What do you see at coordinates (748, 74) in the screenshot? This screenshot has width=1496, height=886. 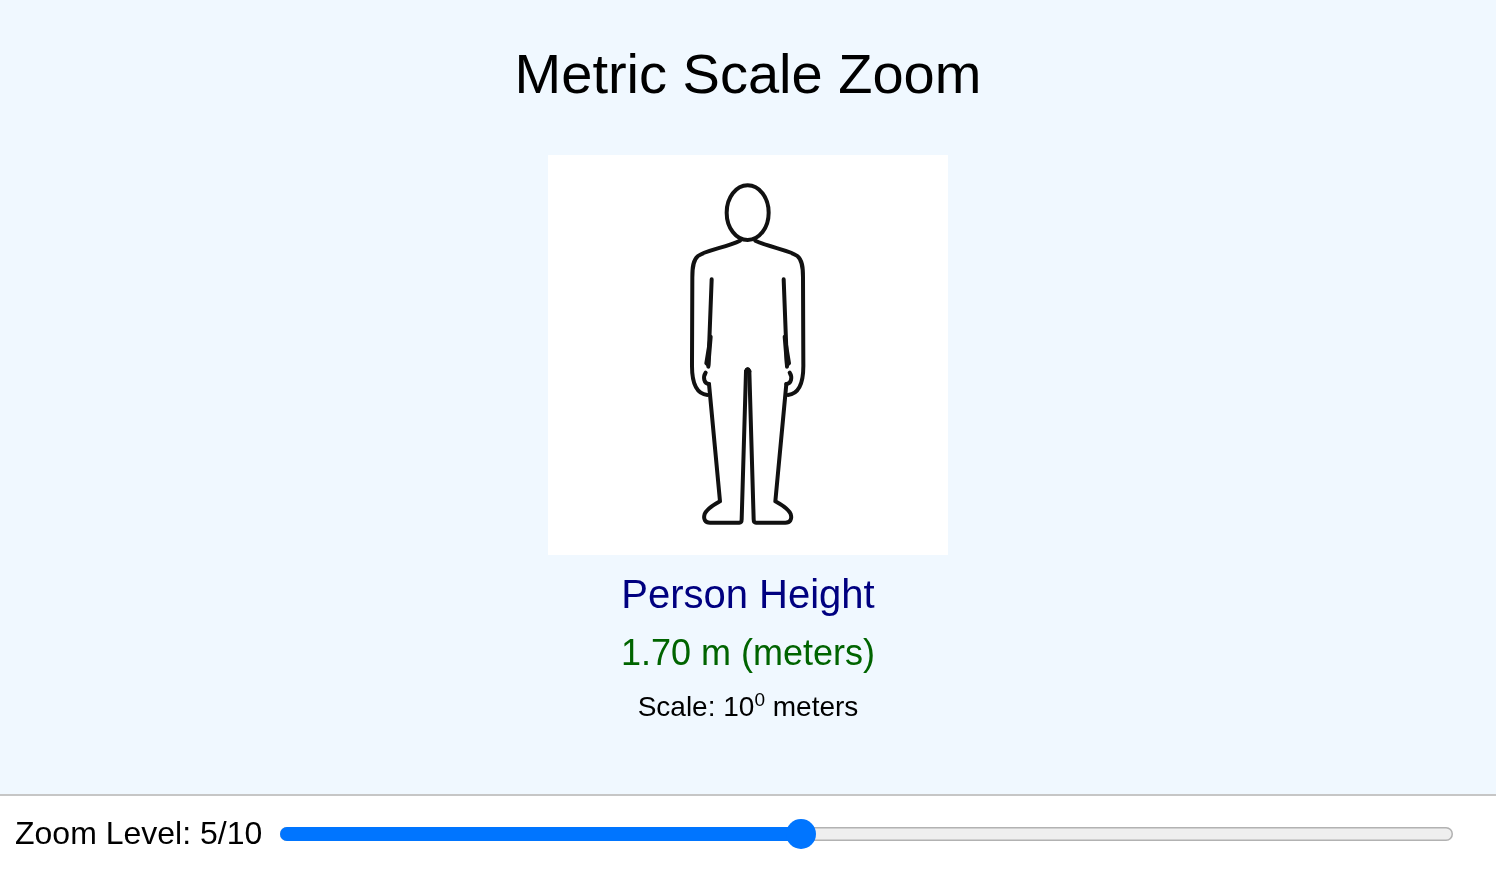 I see `page-title: Metric Scale Zoom` at bounding box center [748, 74].